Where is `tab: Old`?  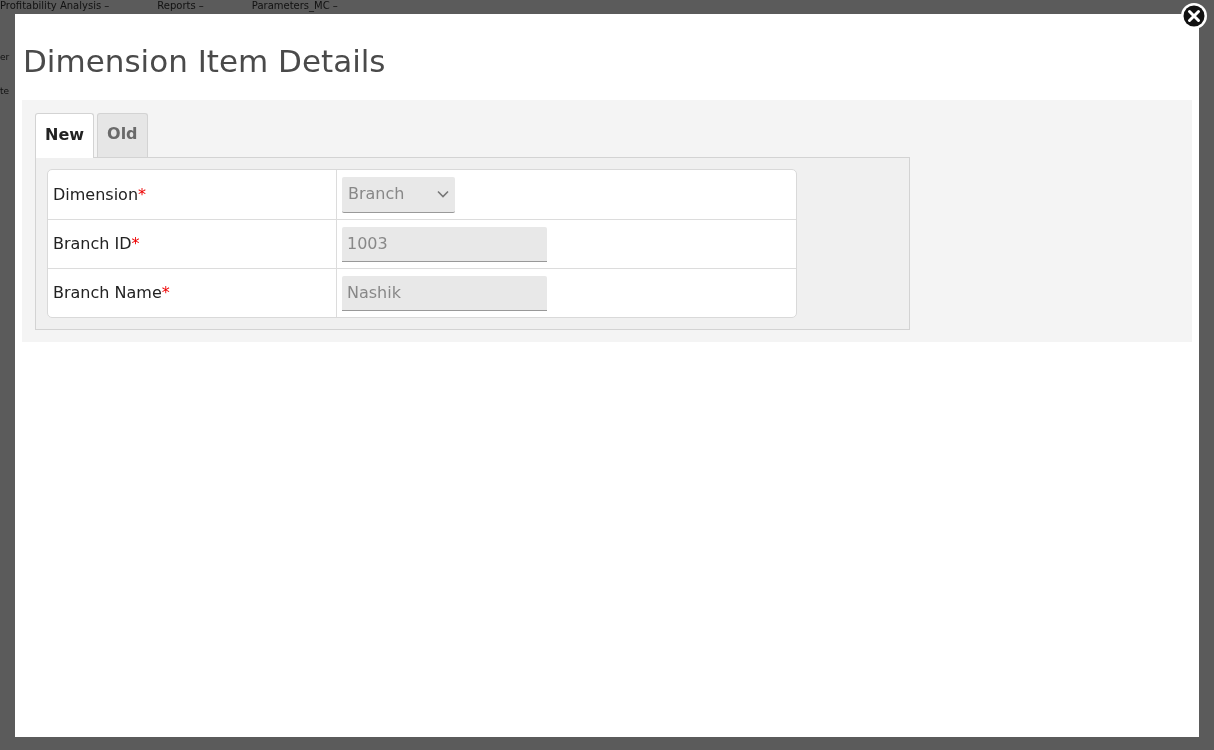
tab: Old is located at coordinates (122, 135).